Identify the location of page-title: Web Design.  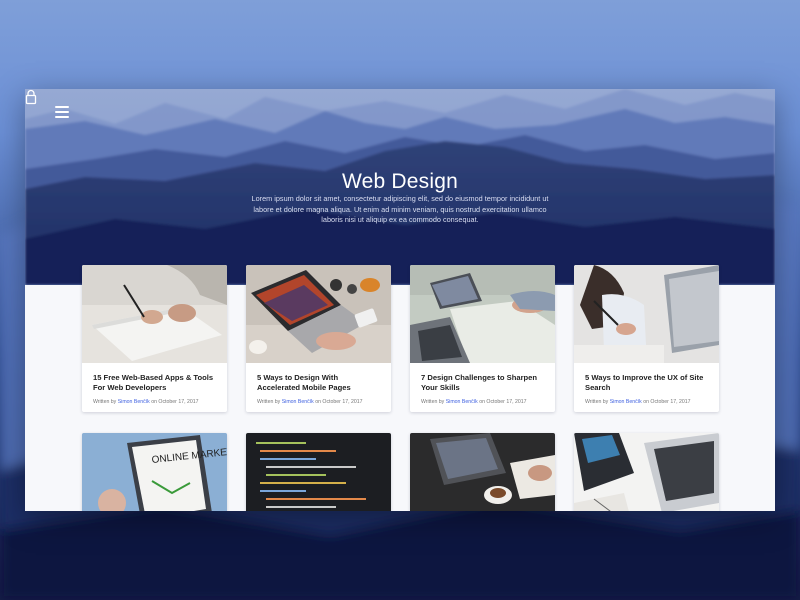
(399, 182).